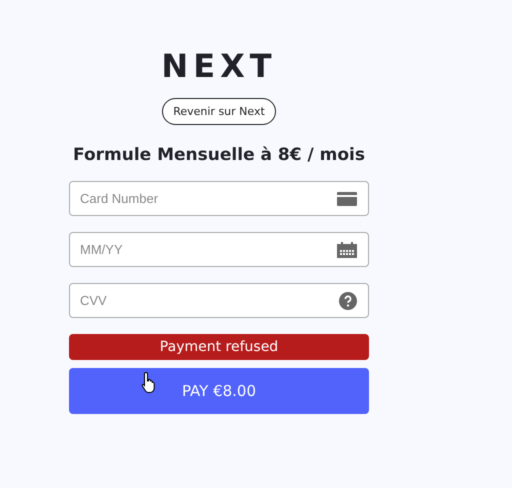  Describe the element at coordinates (219, 198) in the screenshot. I see `input-field: Card Number` at that location.